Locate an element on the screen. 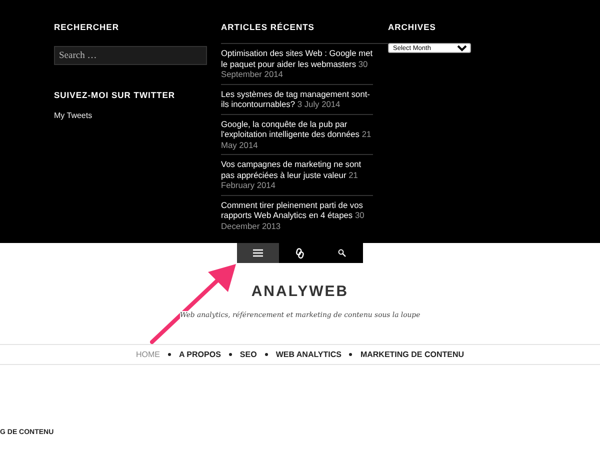  nav-link: SEO is located at coordinates (248, 354).